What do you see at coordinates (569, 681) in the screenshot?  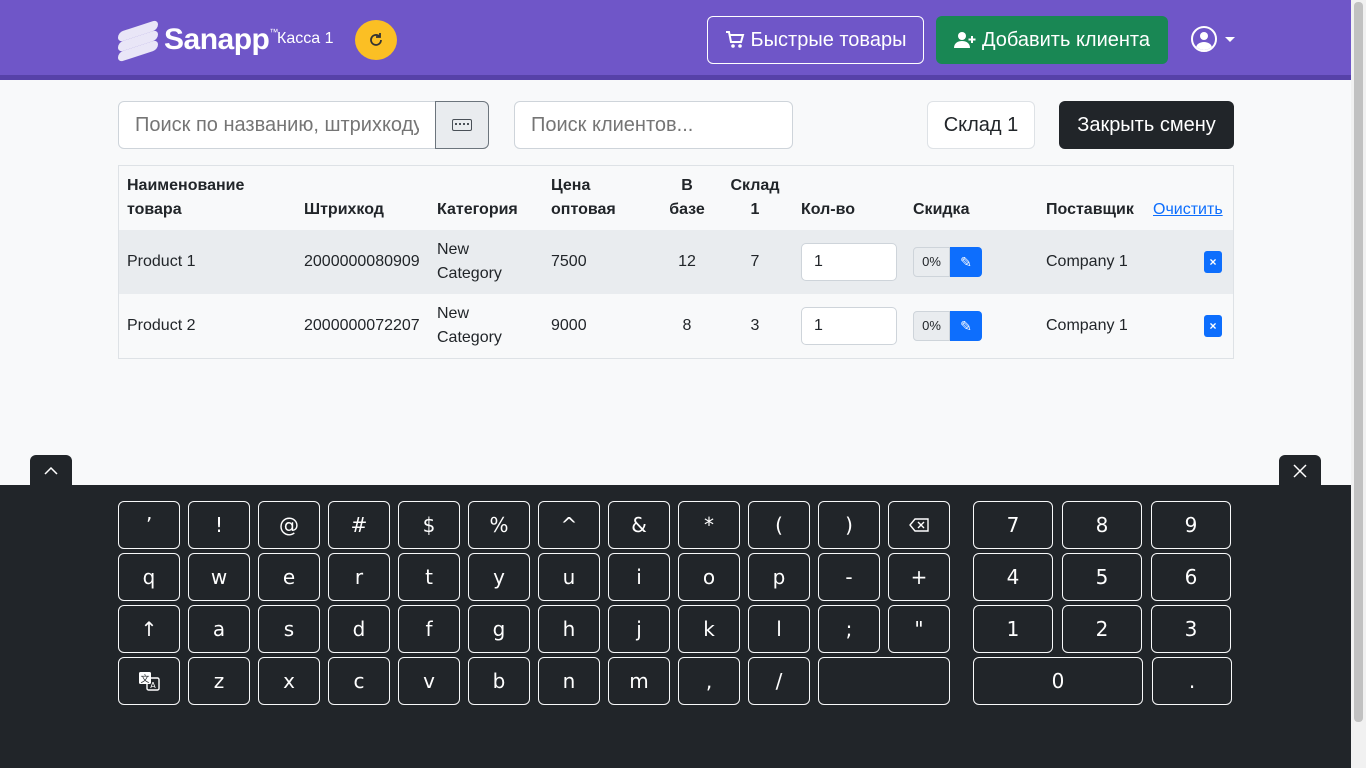 I see `key-n: n` at bounding box center [569, 681].